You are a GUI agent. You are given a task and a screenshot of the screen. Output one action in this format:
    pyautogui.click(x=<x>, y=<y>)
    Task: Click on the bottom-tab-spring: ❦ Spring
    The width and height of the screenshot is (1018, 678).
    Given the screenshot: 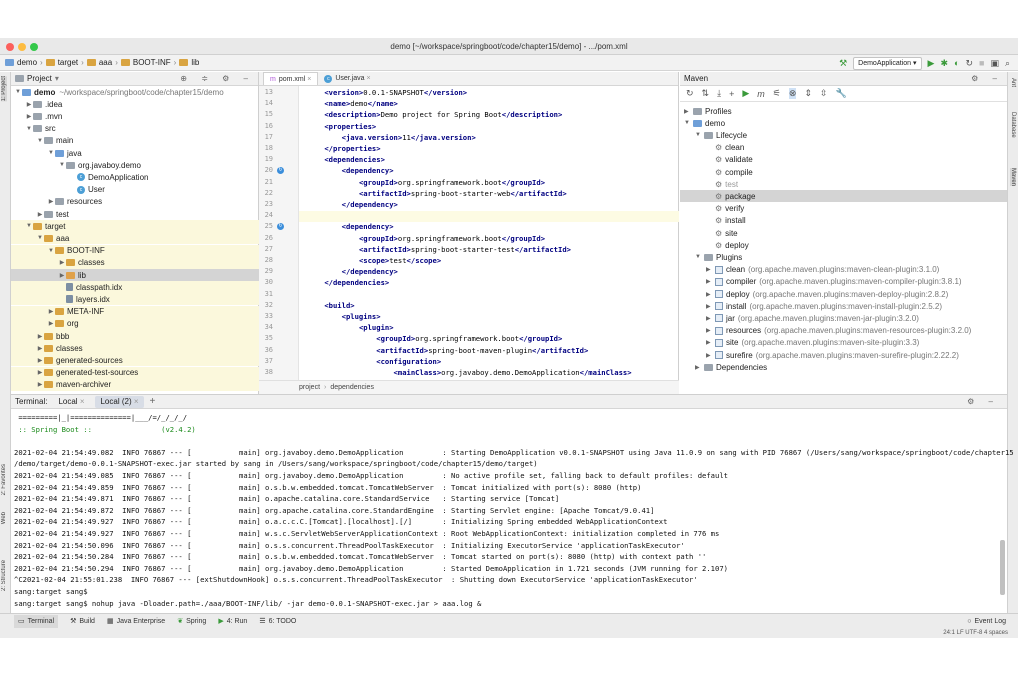 What is the action you would take?
    pyautogui.click(x=191, y=621)
    